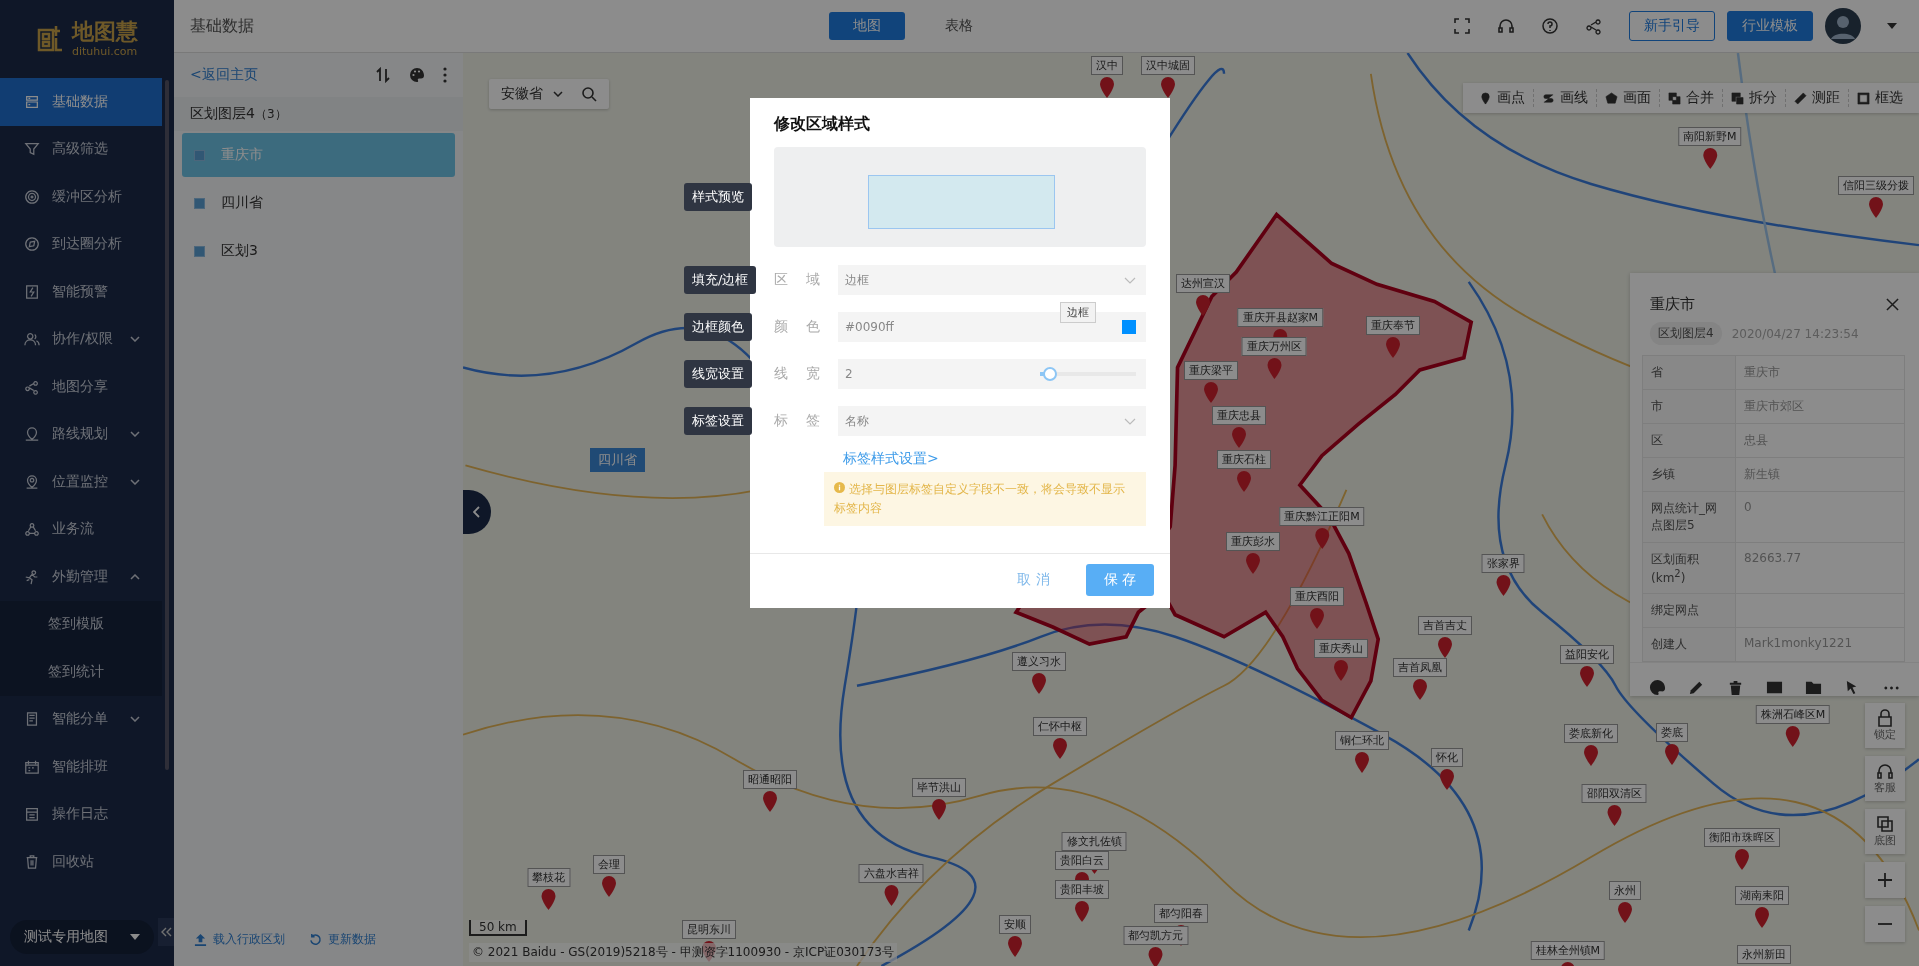 This screenshot has height=966, width=1919. I want to click on nav-item: 位置监控, so click(81, 482).